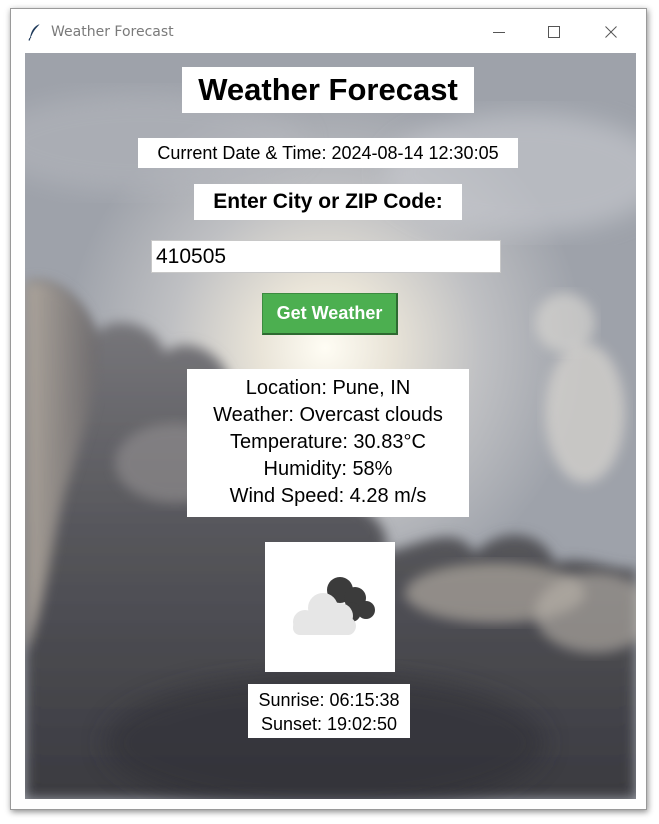 The height and width of the screenshot is (824, 659). I want to click on page-title: Weather Forecast, so click(328, 90).